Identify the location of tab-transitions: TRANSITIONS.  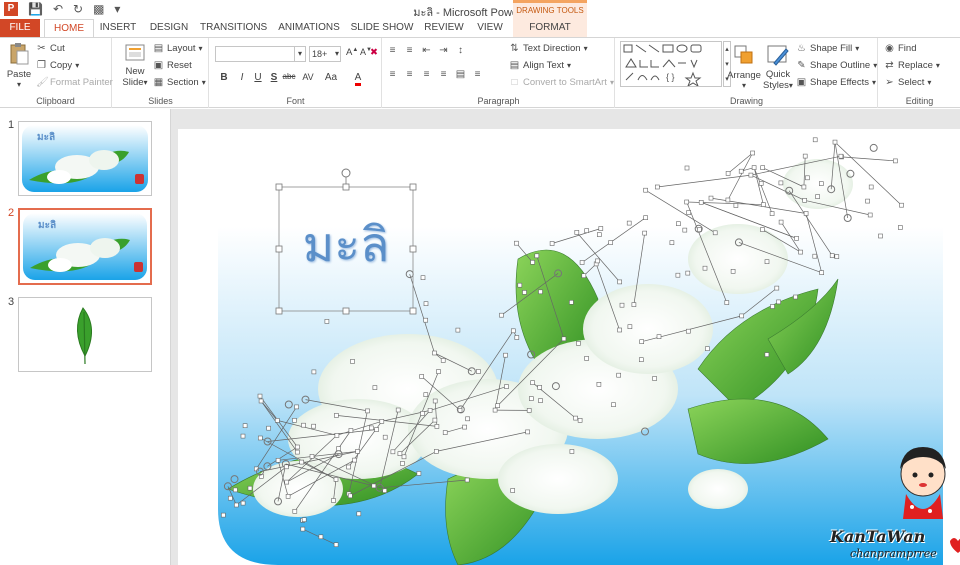
(233, 28).